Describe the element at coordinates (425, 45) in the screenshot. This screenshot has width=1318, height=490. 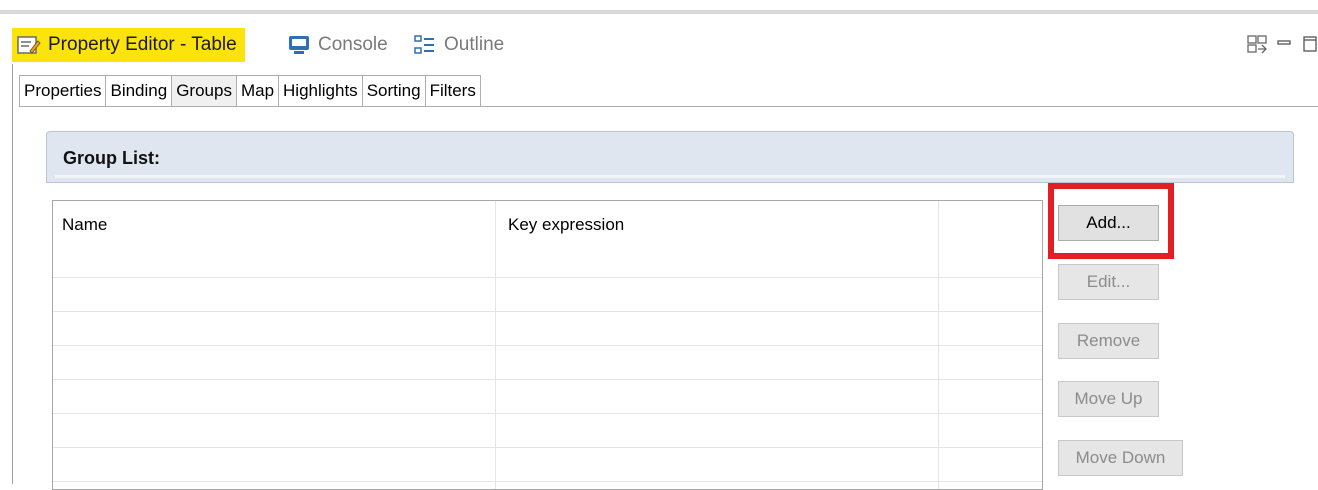
I see `outline-icon` at that location.